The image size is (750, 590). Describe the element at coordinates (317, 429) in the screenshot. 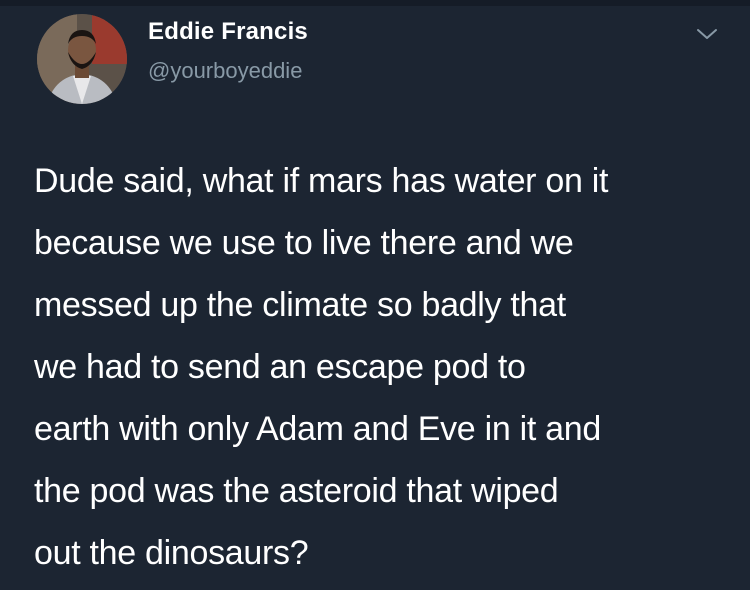

I see `tweet-text-line: earth with only Adam and Eve in it and` at that location.